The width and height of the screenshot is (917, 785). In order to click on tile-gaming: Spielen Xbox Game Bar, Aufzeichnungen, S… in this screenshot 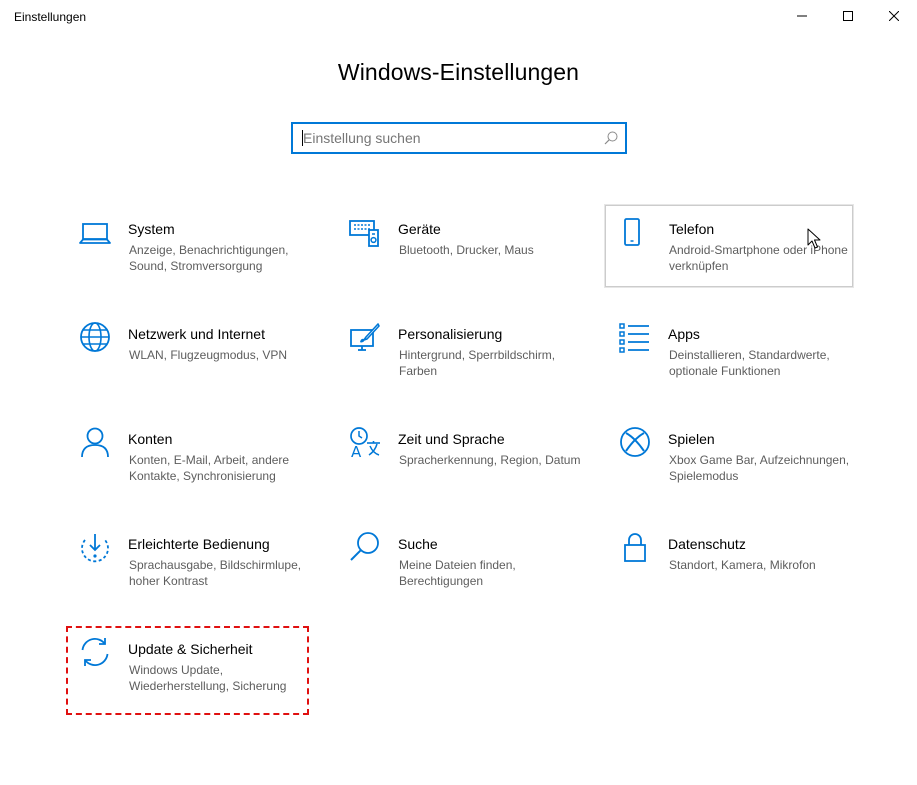, I will do `click(732, 456)`.